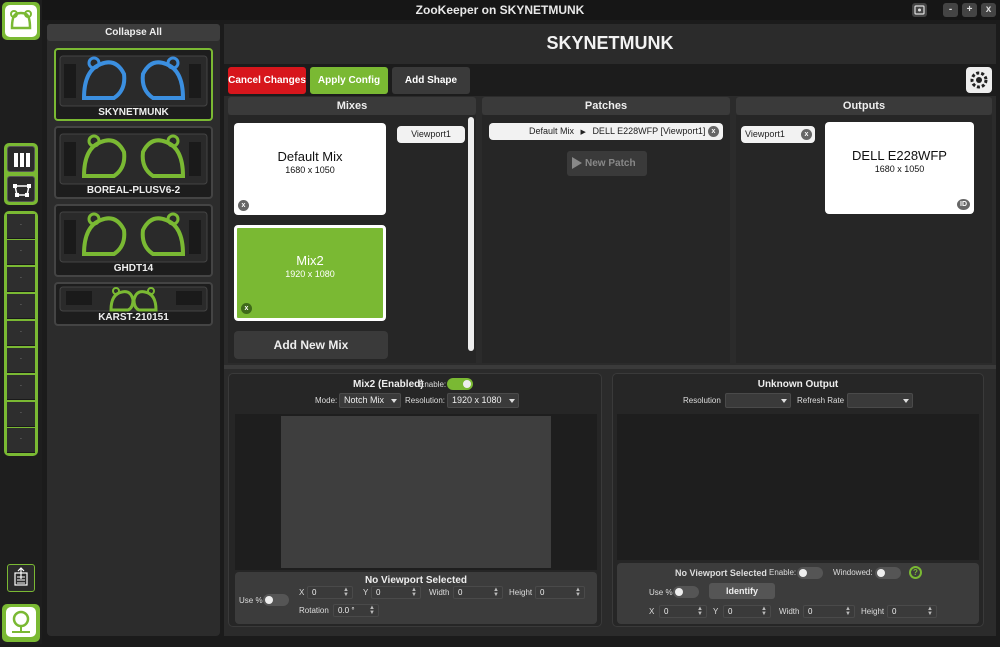 Image resolution: width=1000 pixels, height=647 pixels. Describe the element at coordinates (683, 611) in the screenshot. I see `output-x-input: 0 ▲ ▼` at that location.